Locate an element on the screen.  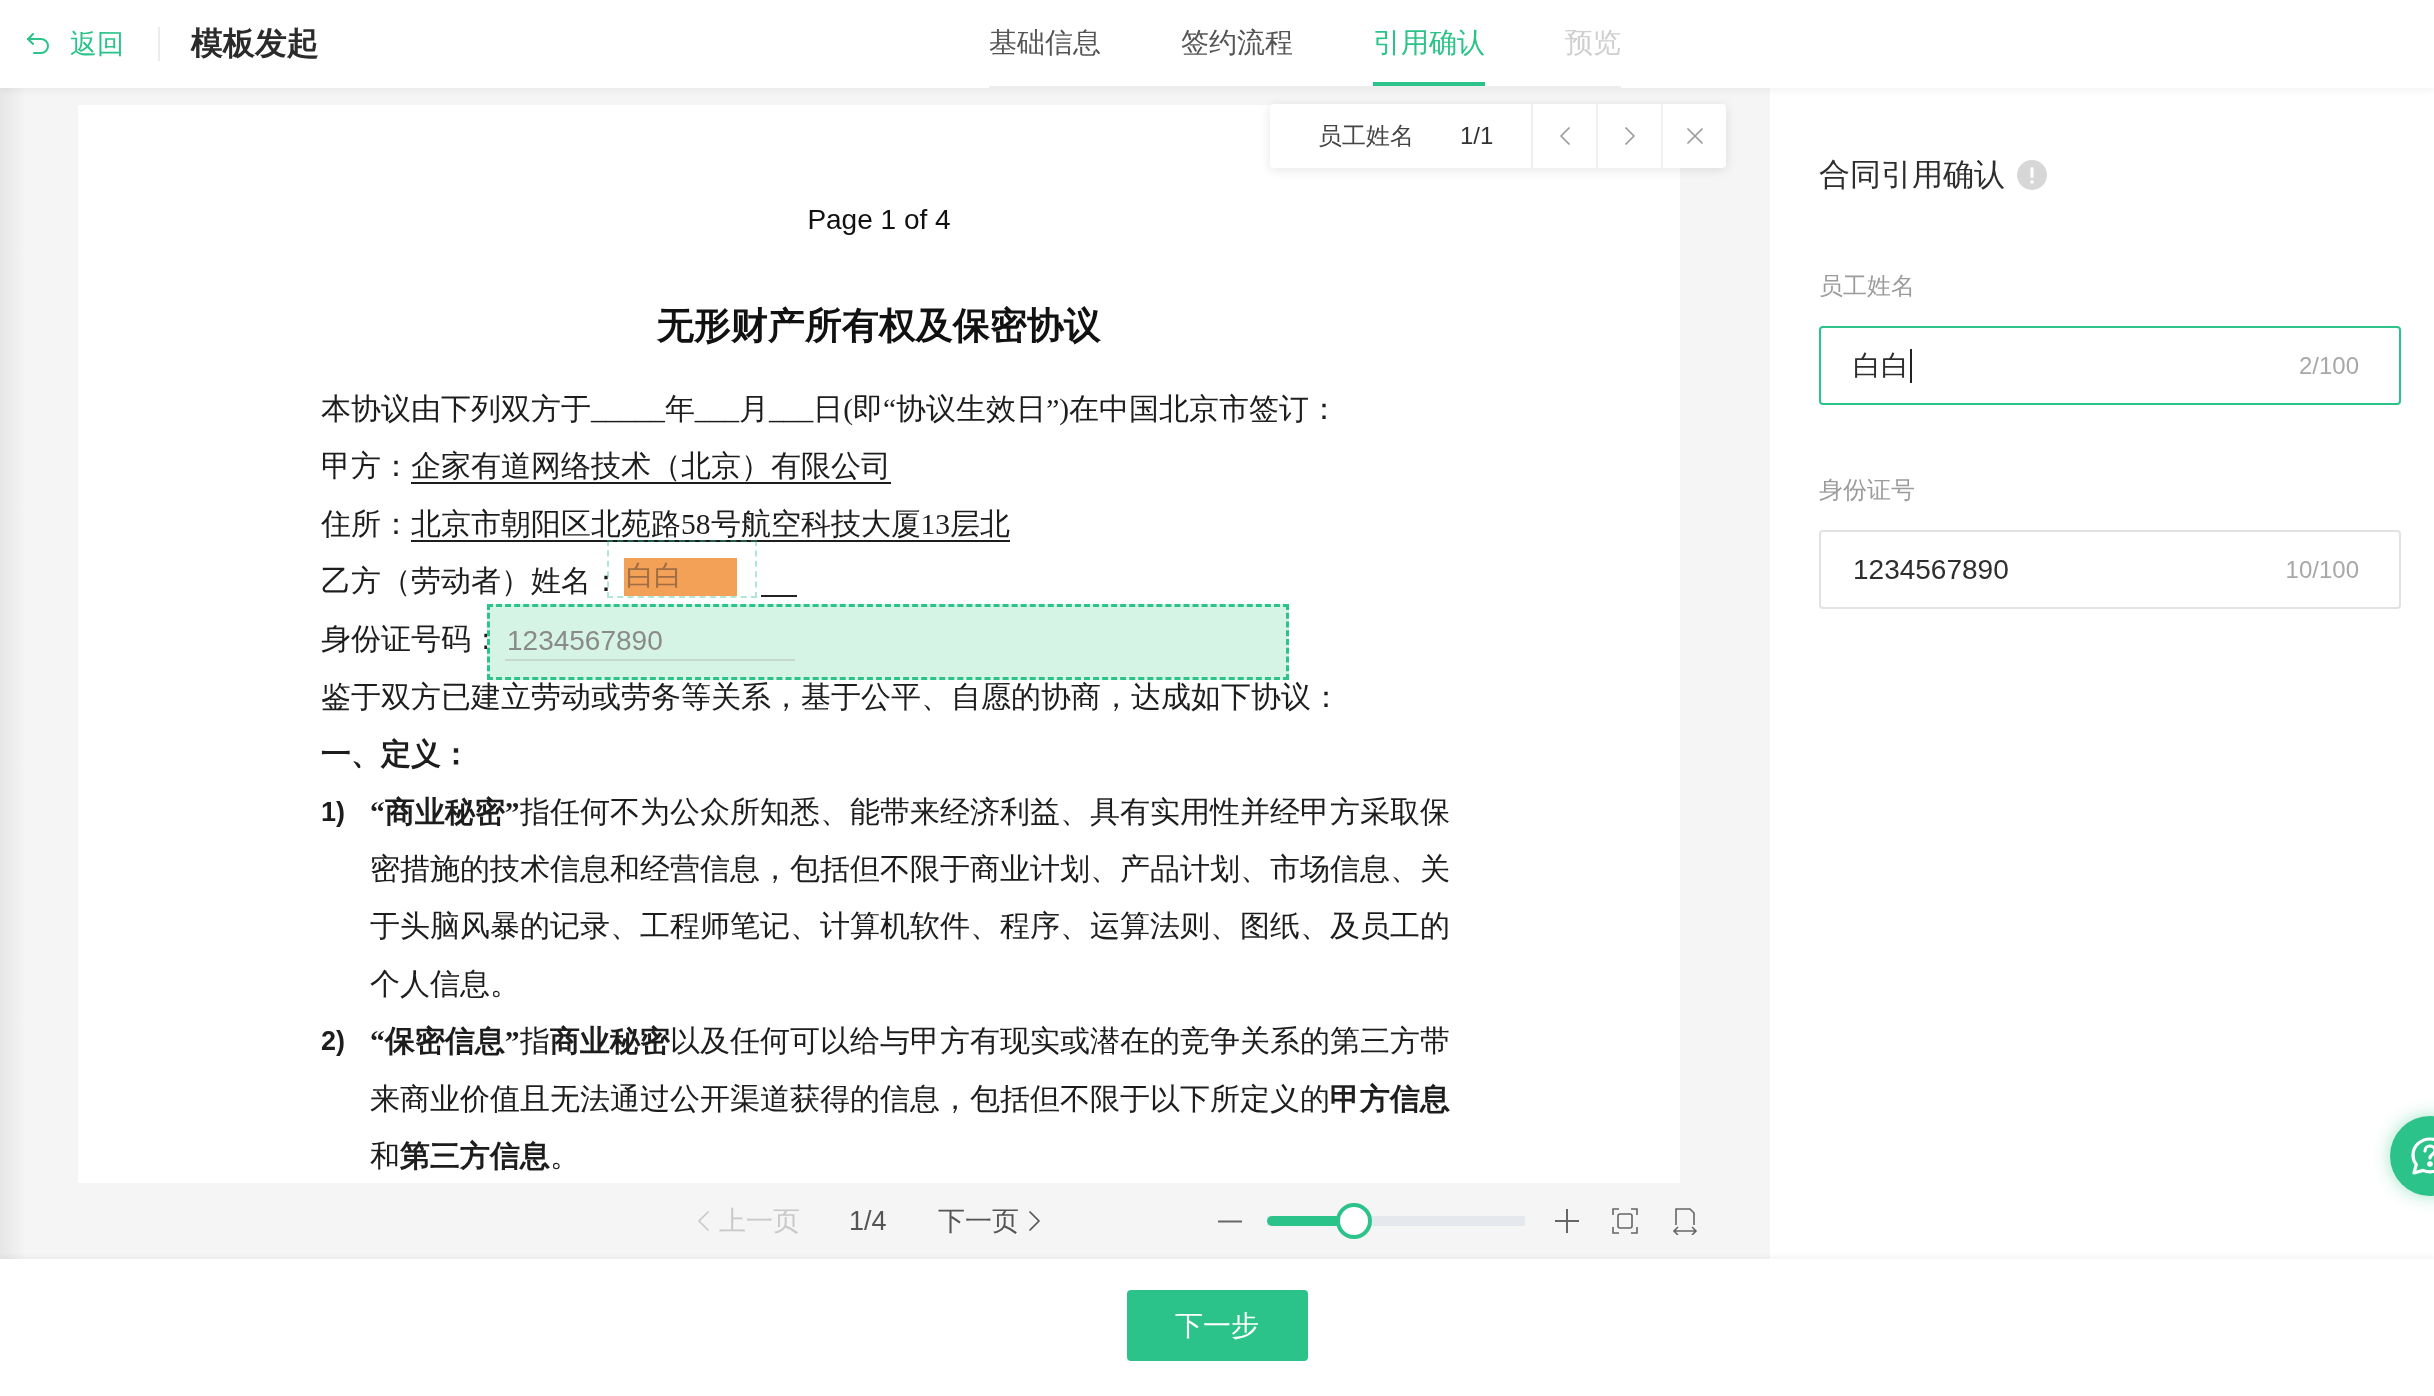
page-arrows-icon is located at coordinates (1684, 1221).